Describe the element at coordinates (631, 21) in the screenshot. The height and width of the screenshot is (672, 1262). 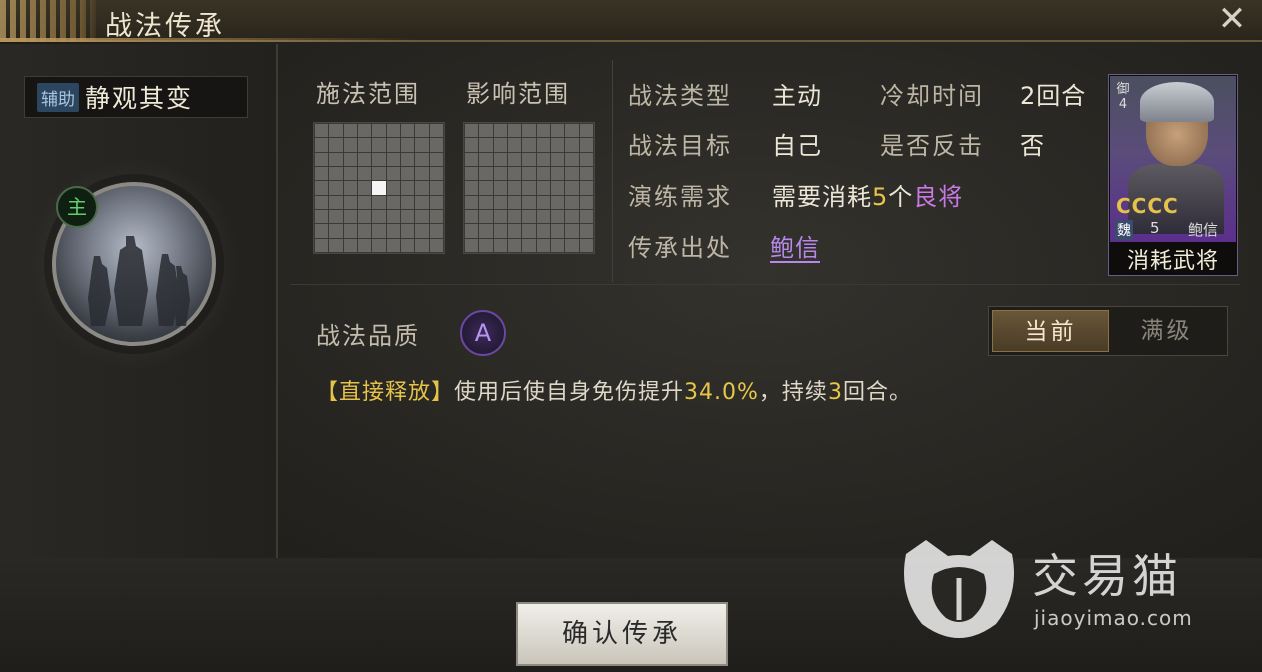
I see `title-bar: 战法传承 ✕` at that location.